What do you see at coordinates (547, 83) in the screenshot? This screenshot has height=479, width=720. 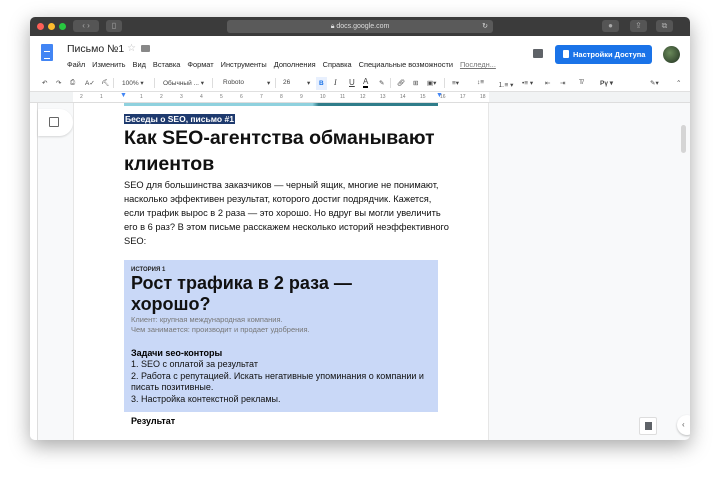 I see `decrease-indent-icon: ⇤` at bounding box center [547, 83].